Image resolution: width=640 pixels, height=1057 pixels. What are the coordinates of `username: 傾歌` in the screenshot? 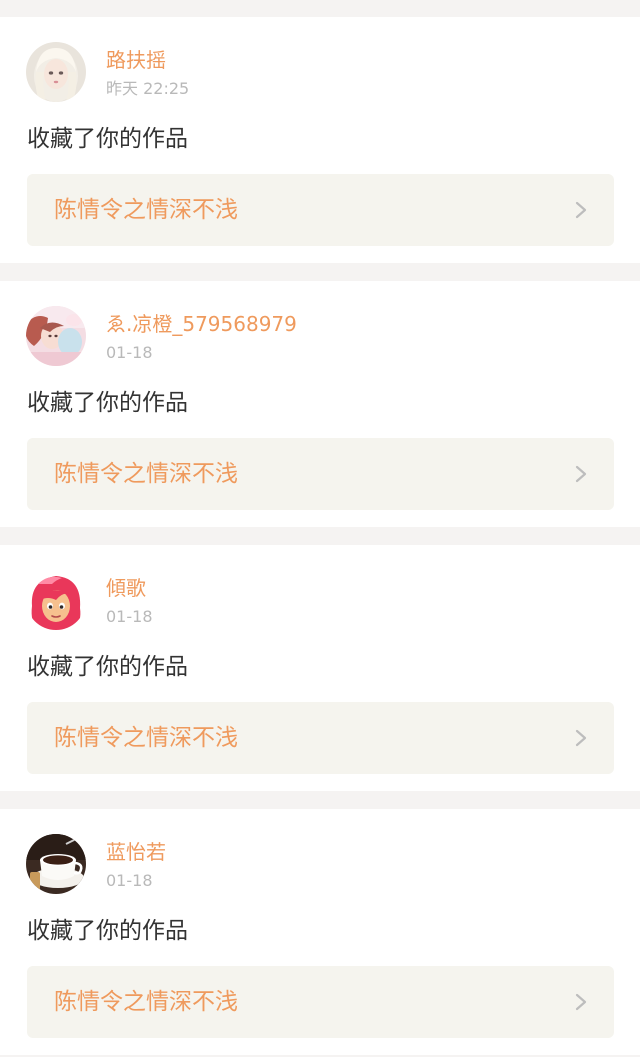 It's located at (126, 588).